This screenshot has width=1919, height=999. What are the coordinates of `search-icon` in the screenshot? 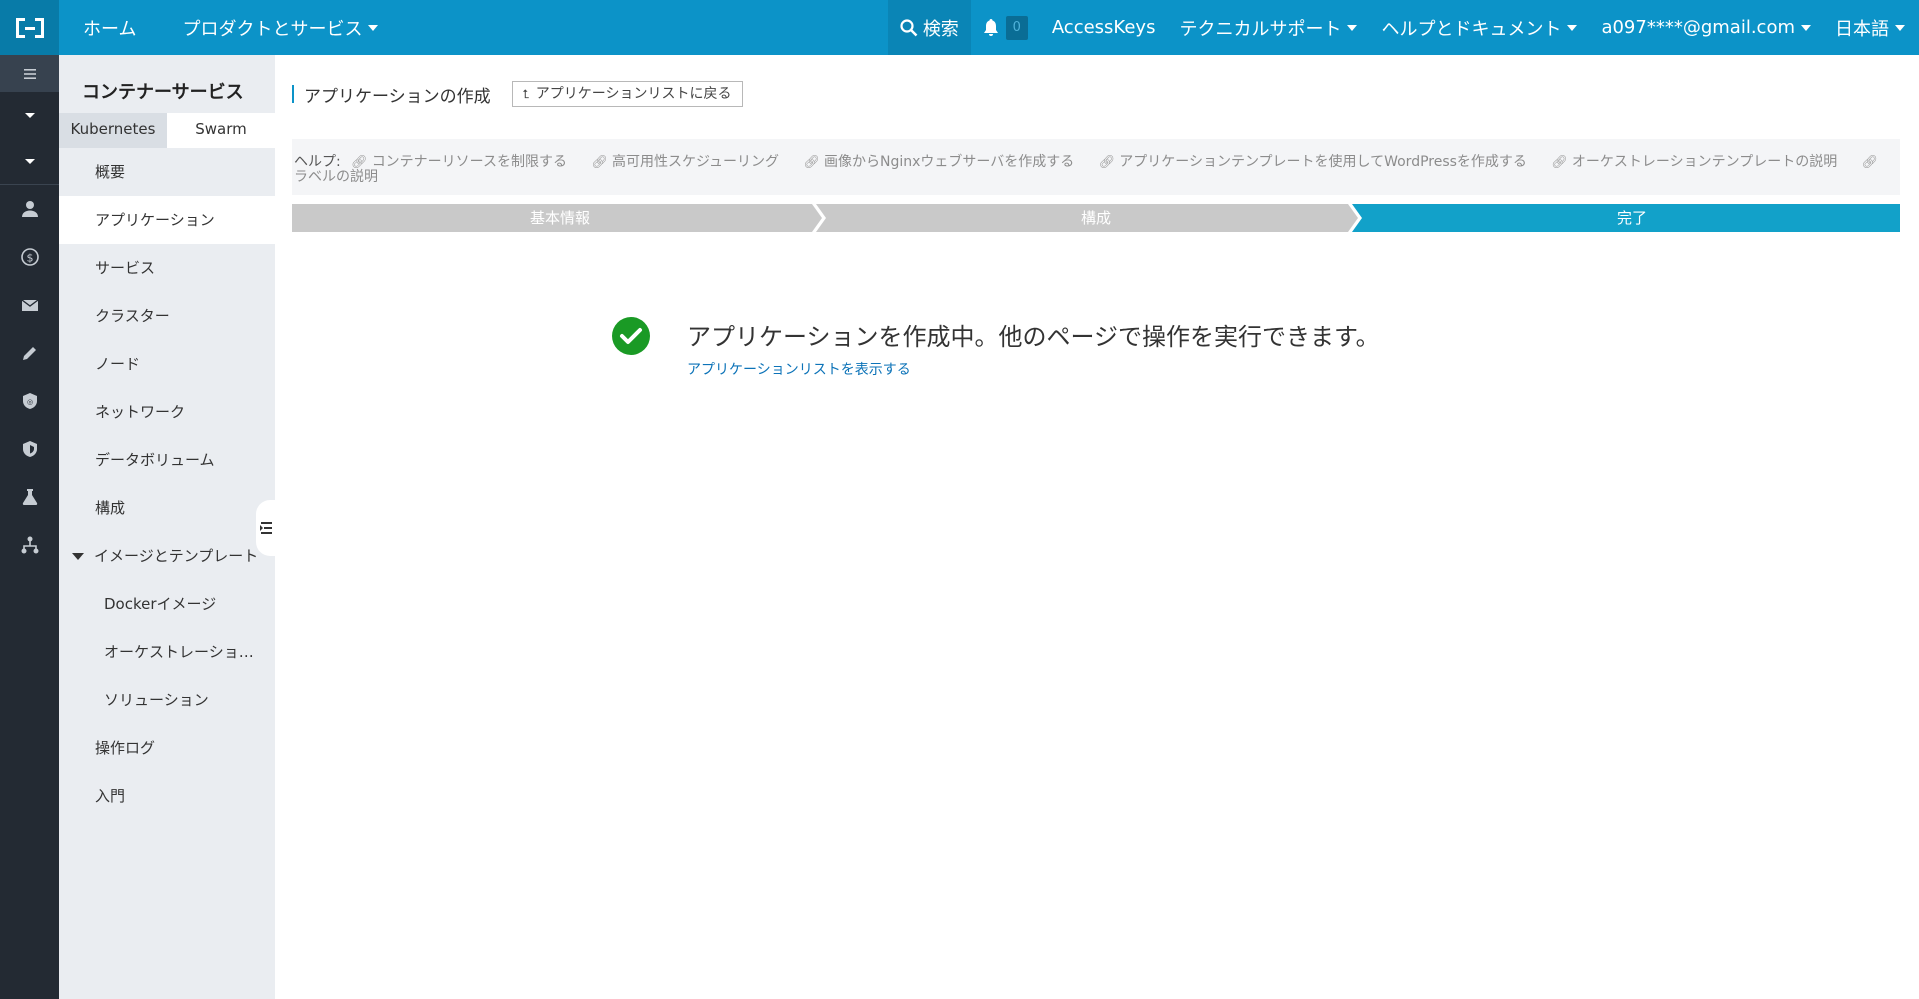 It's located at (909, 27).